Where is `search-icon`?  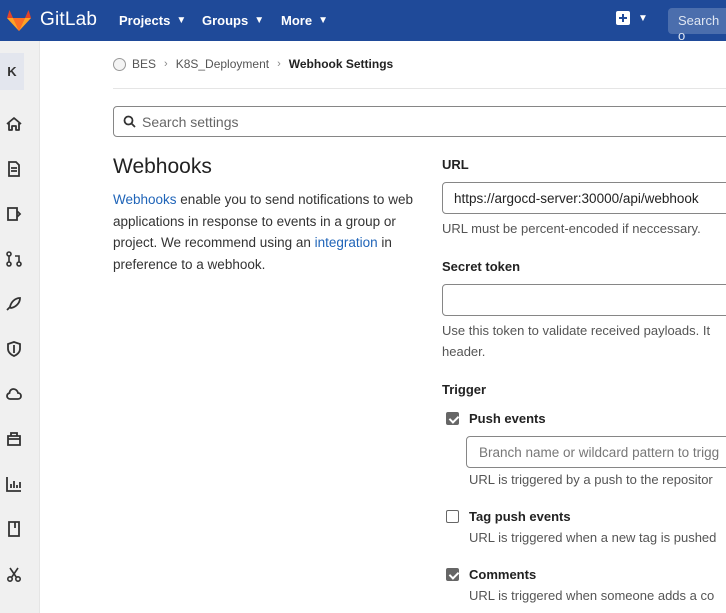 search-icon is located at coordinates (129, 121).